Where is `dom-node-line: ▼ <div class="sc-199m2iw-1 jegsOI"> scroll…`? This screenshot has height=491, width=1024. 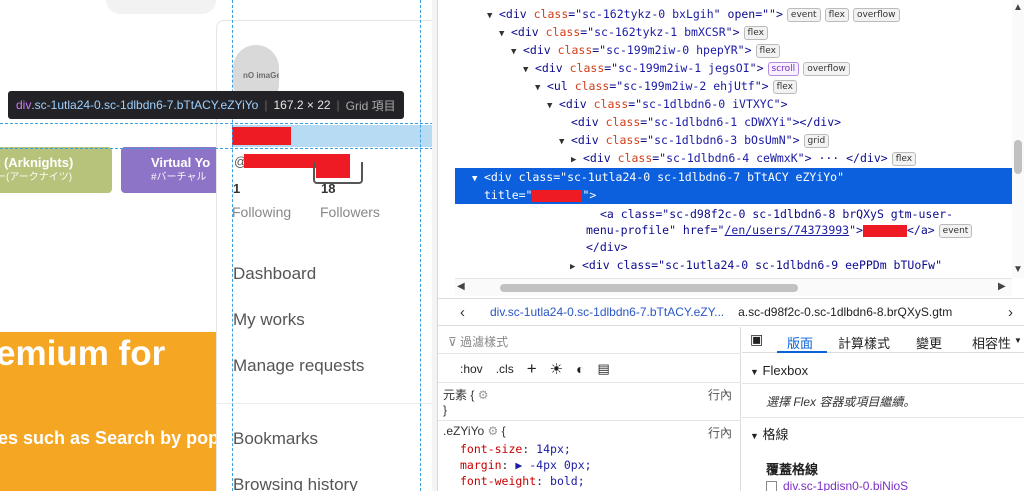
dom-node-line: ▼ <div class="sc-199m2iw-1 jegsOI"> scroll… is located at coordinates (652, 68).